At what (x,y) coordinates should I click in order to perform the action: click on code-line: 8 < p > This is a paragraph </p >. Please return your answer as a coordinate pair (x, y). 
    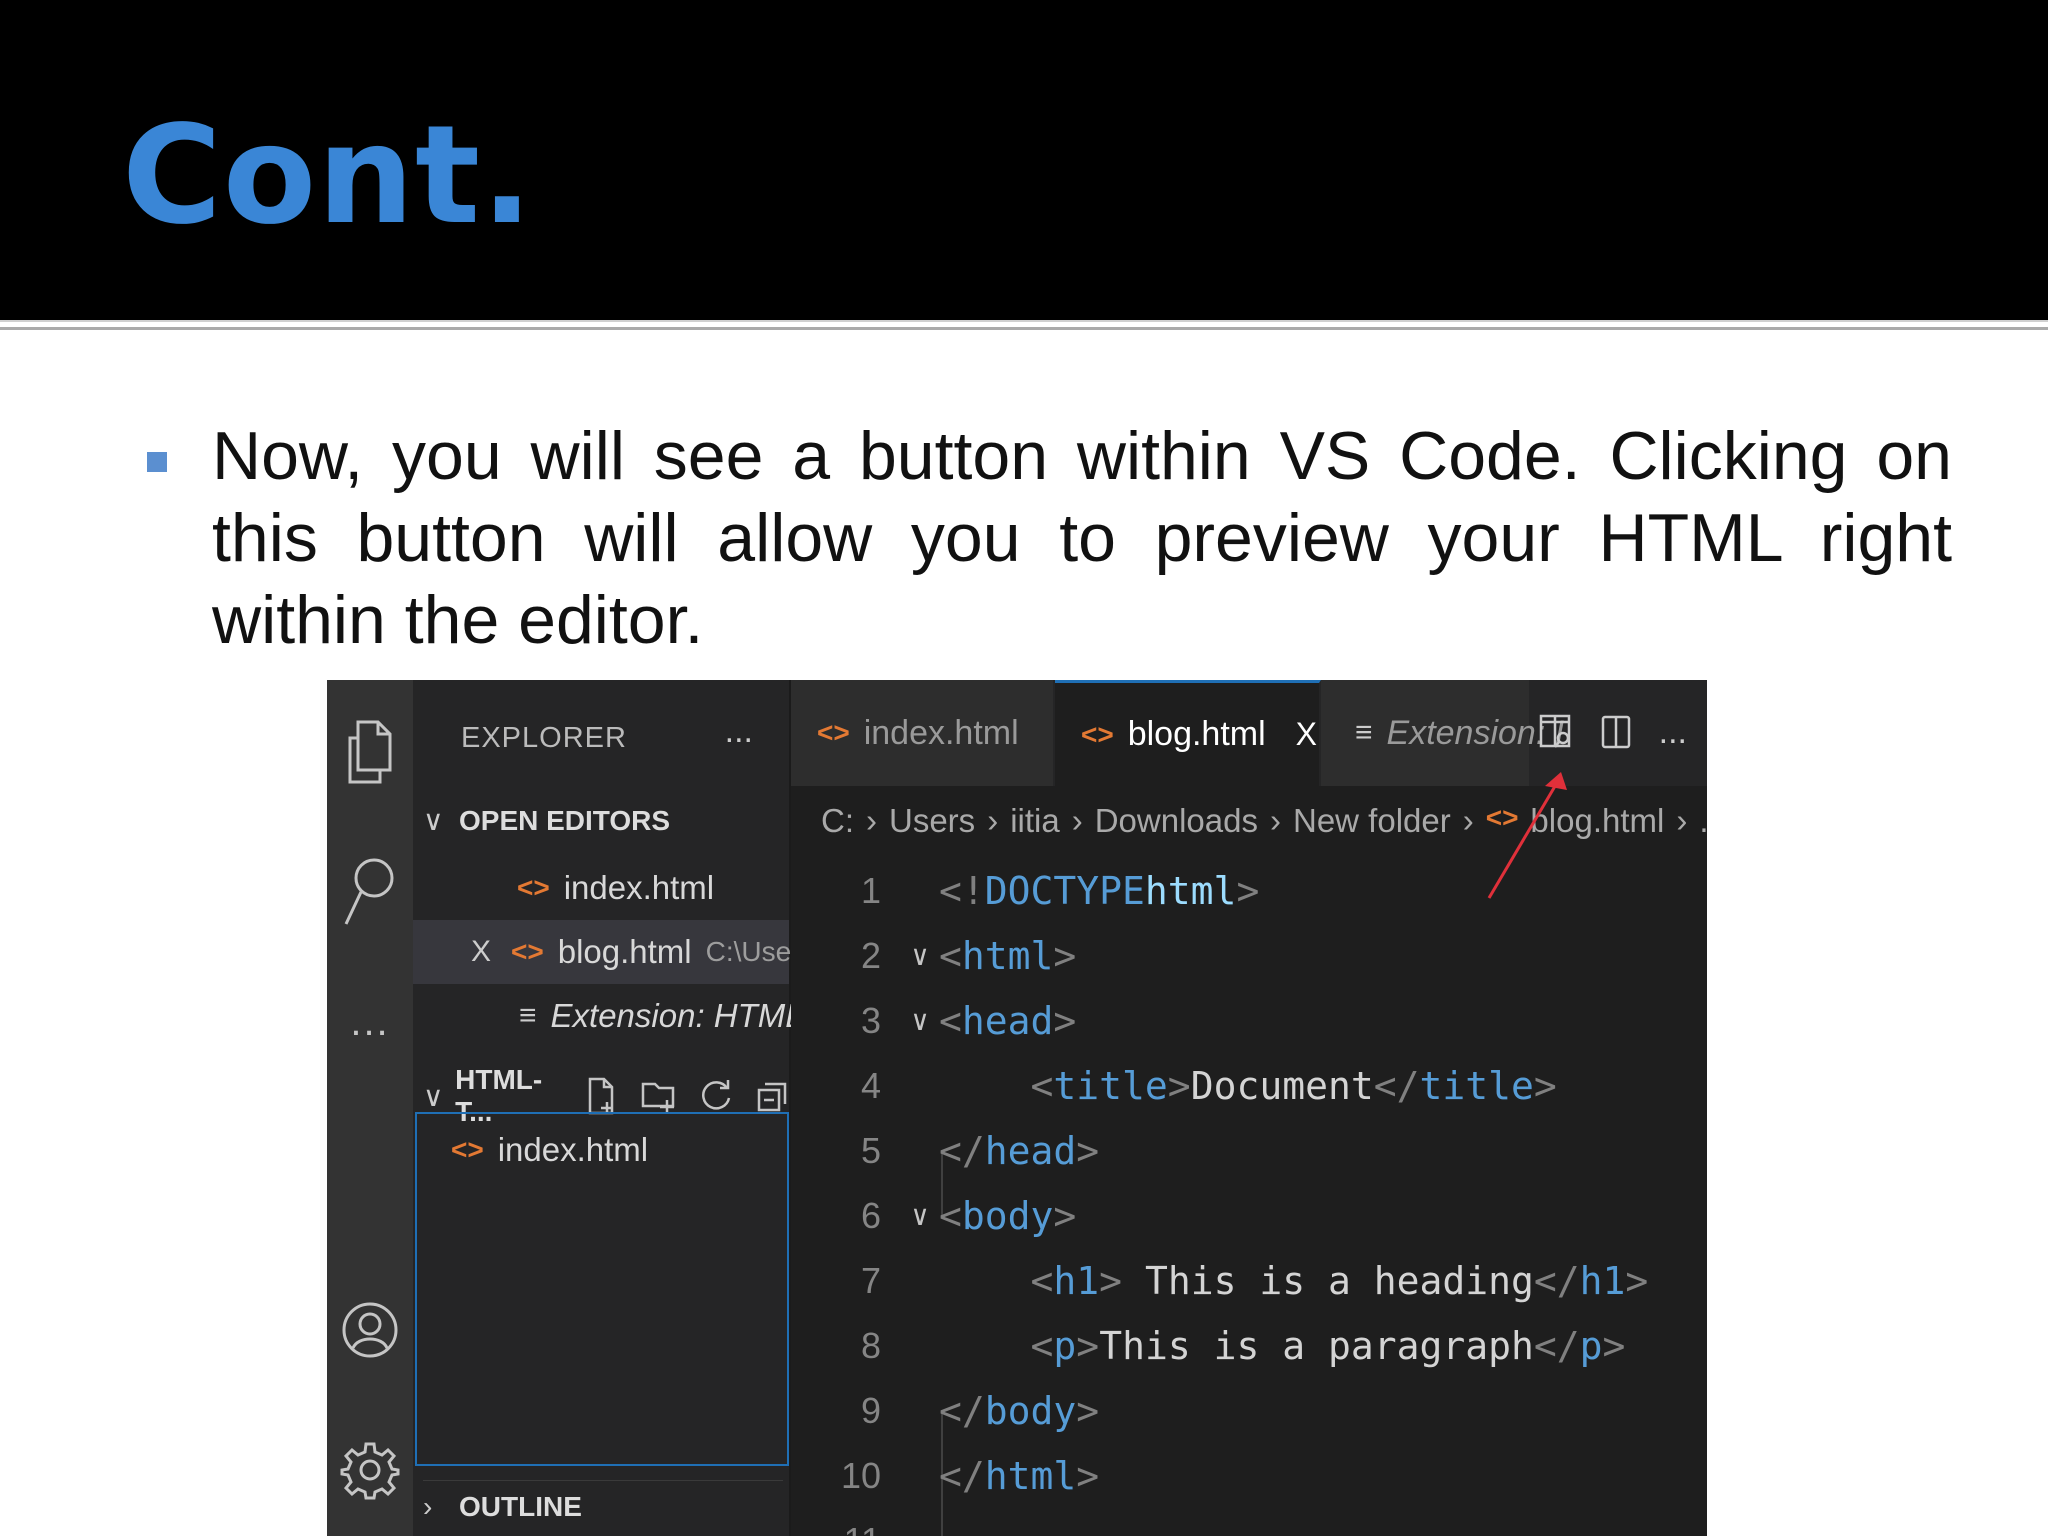
    Looking at the image, I should click on (1208, 1345).